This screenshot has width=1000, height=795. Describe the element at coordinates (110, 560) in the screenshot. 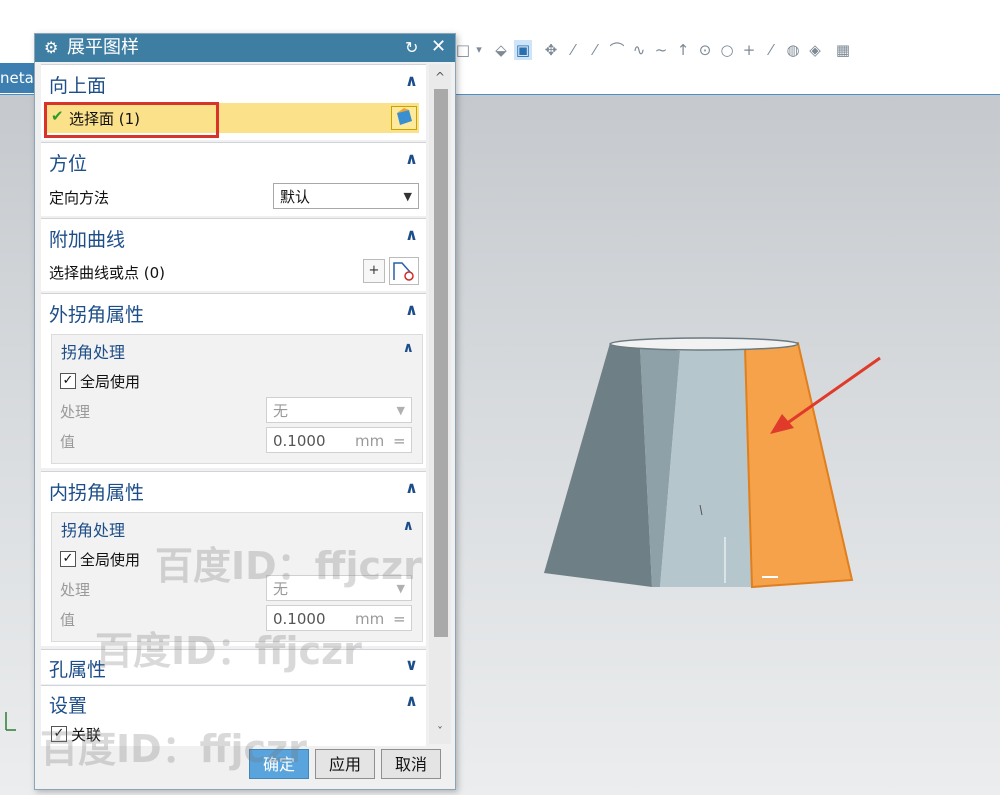

I see `inner-global-use-label: 全局使用` at that location.